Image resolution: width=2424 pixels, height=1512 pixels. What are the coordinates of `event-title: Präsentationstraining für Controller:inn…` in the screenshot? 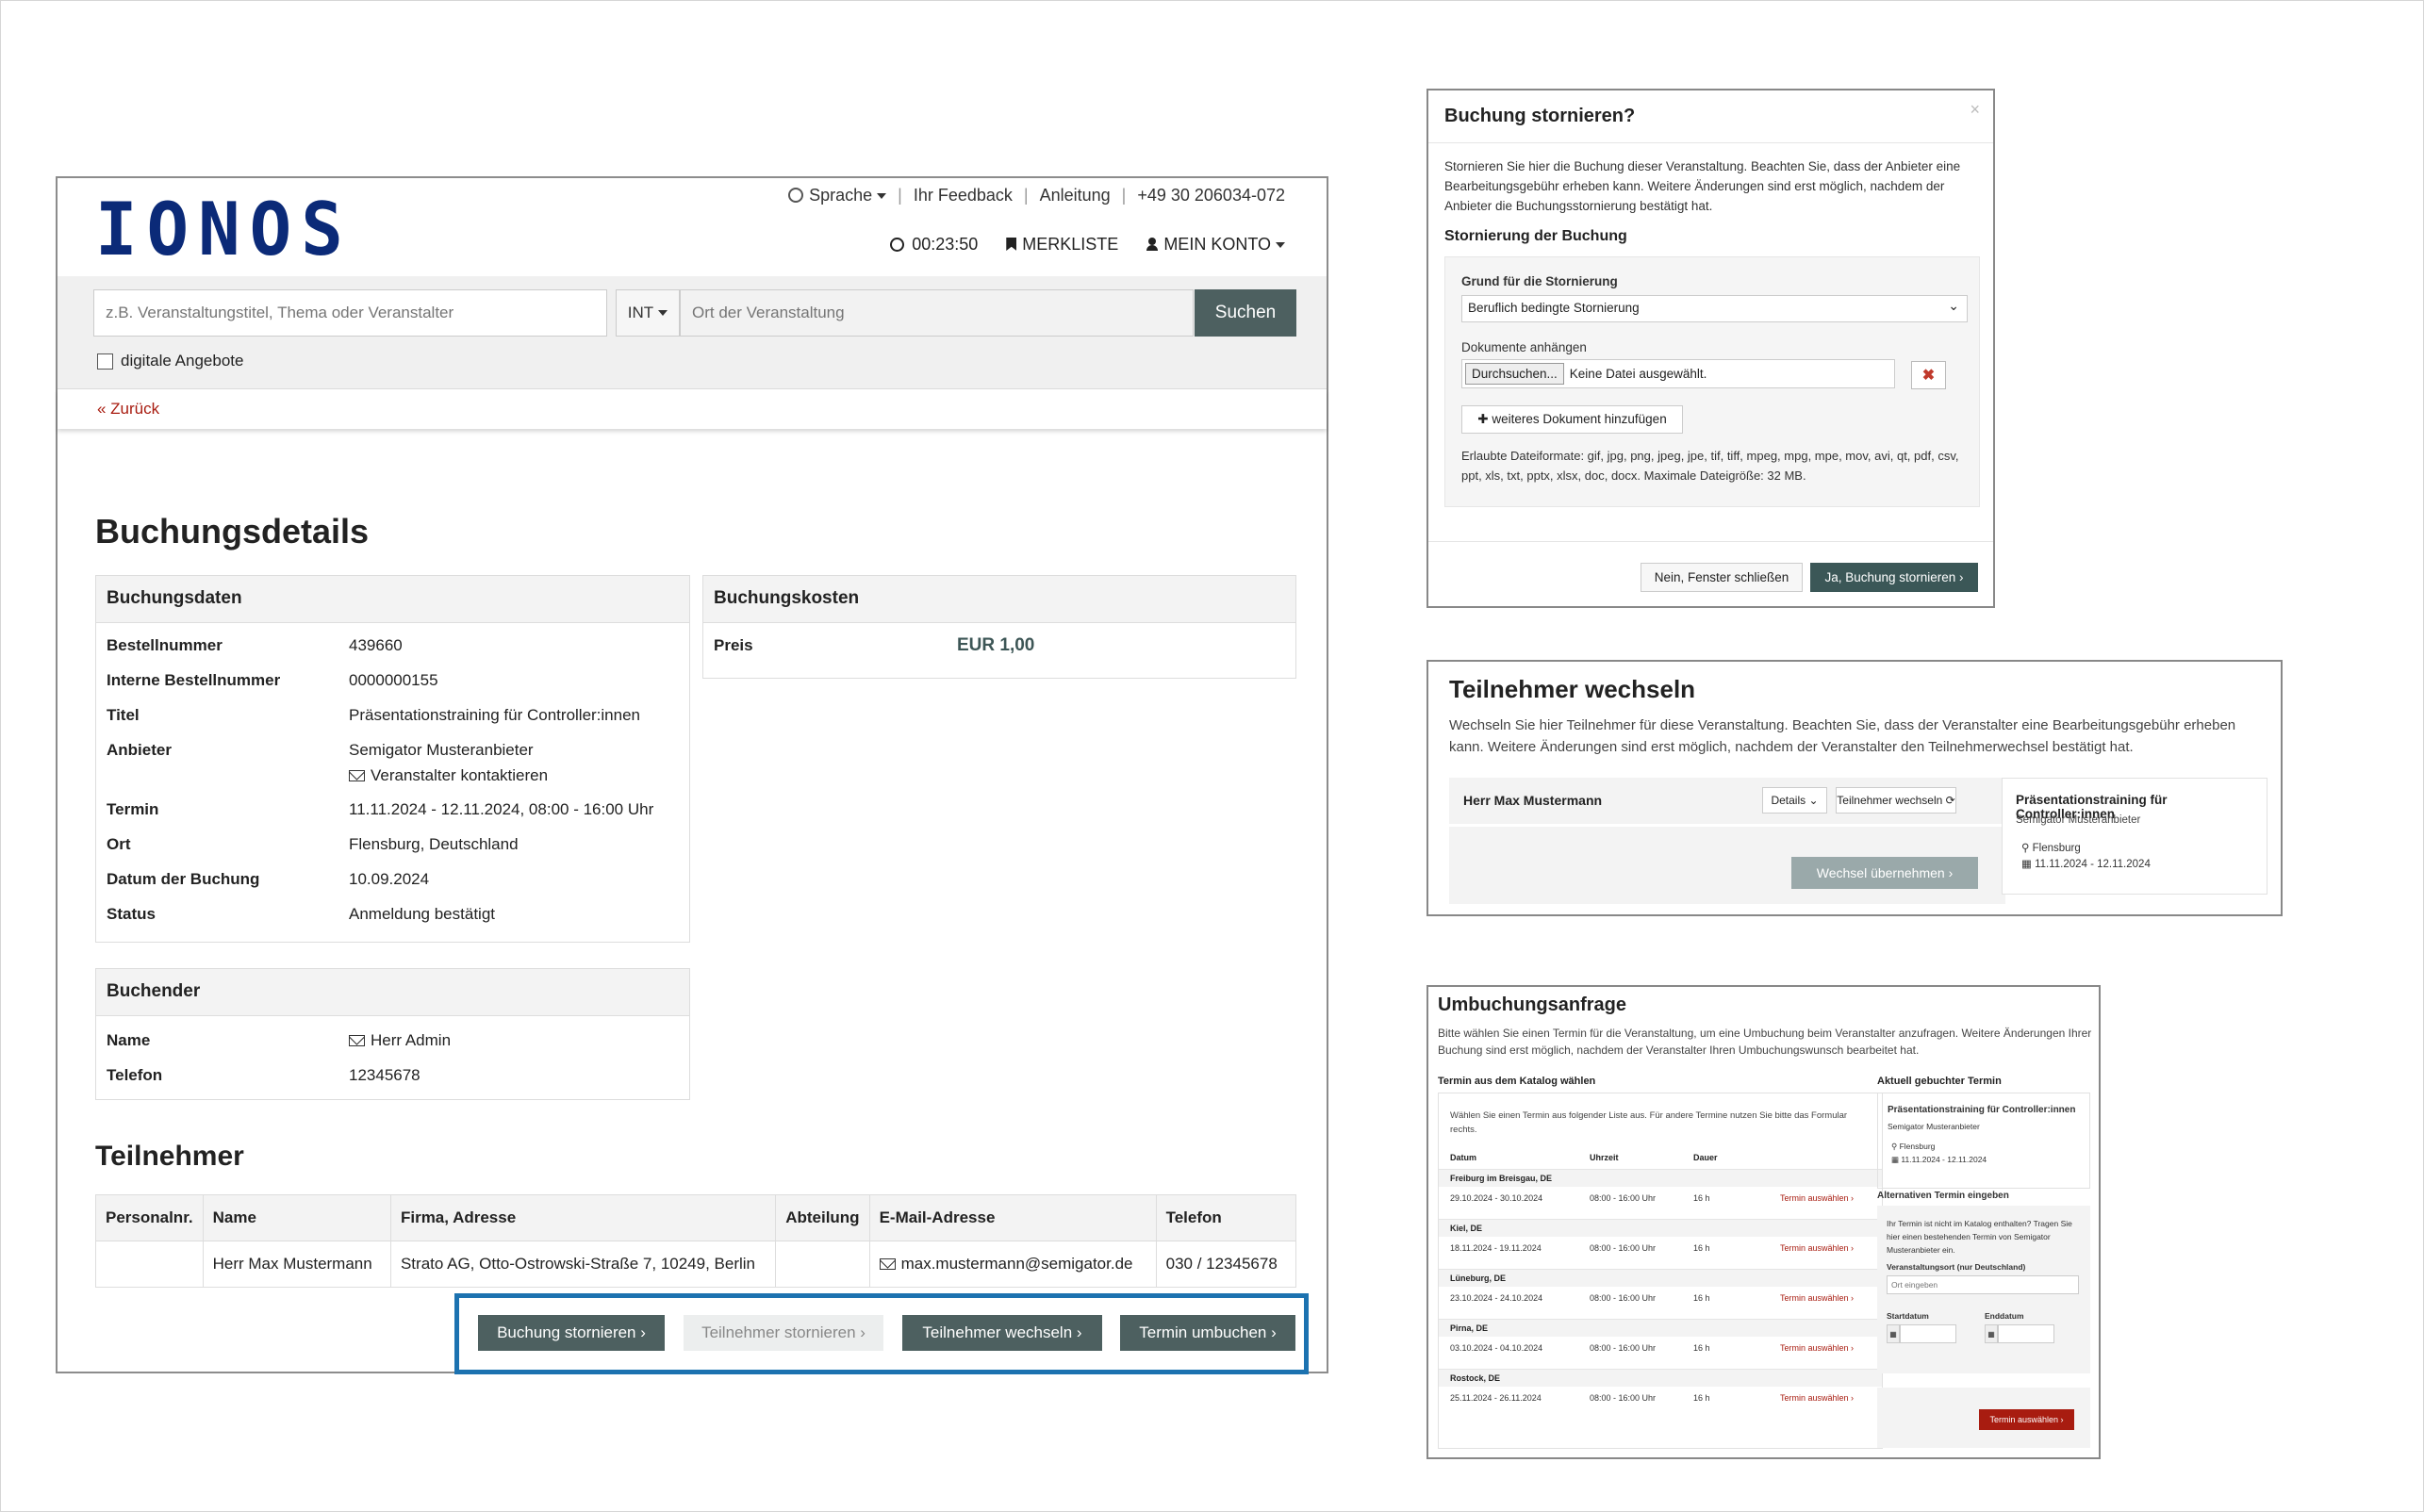 It's located at (1982, 1110).